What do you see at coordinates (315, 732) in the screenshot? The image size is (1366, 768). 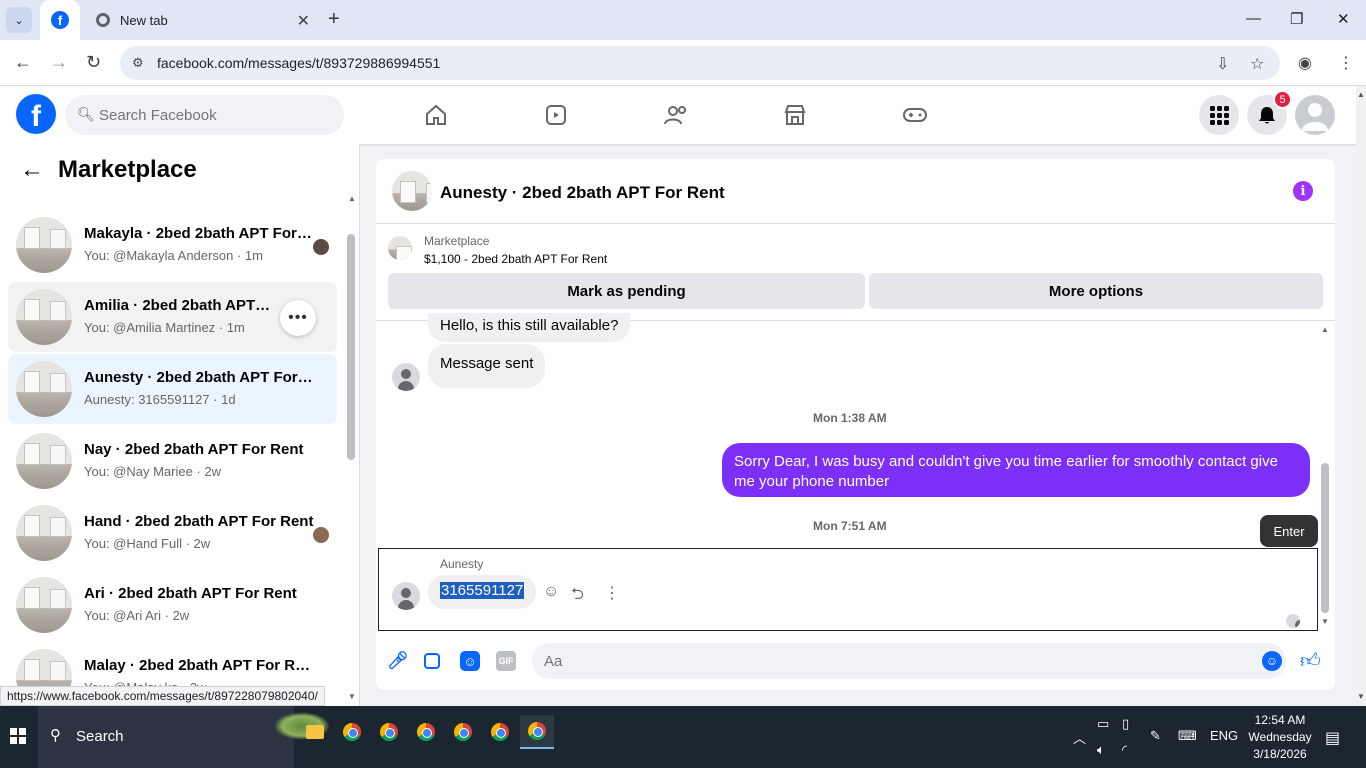 I see `file-explorer-icon` at bounding box center [315, 732].